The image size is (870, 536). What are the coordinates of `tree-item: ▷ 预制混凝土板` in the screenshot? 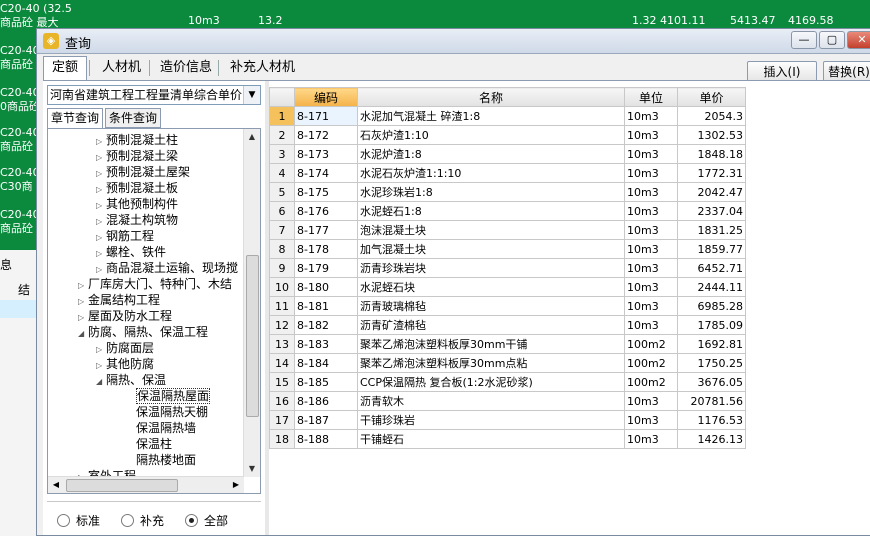 It's located at (137, 188).